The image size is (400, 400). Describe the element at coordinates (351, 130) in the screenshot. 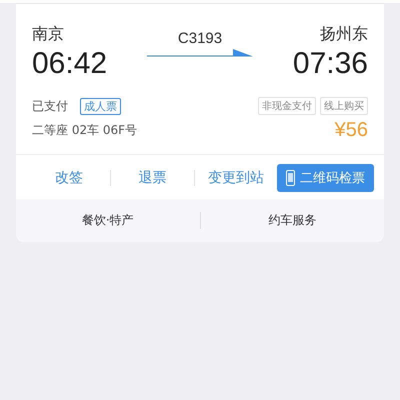

I see `price: ¥56` at that location.